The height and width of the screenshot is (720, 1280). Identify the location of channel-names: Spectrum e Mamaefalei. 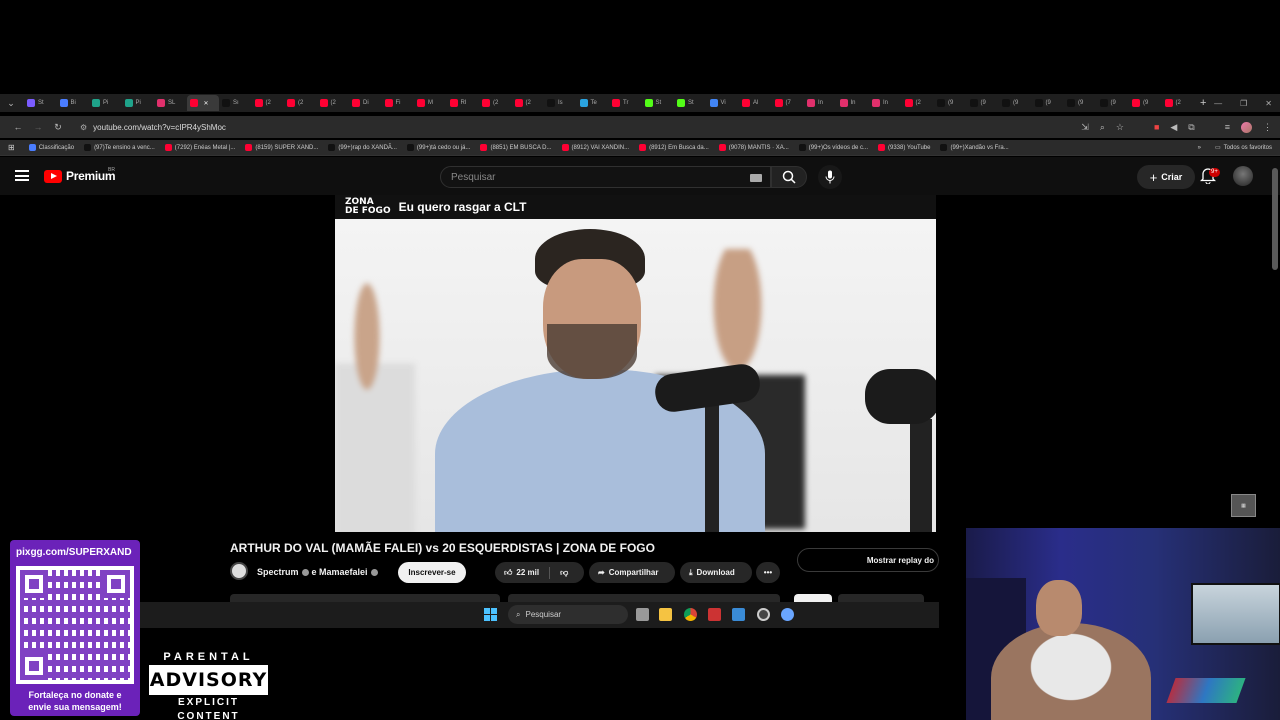
(317, 572).